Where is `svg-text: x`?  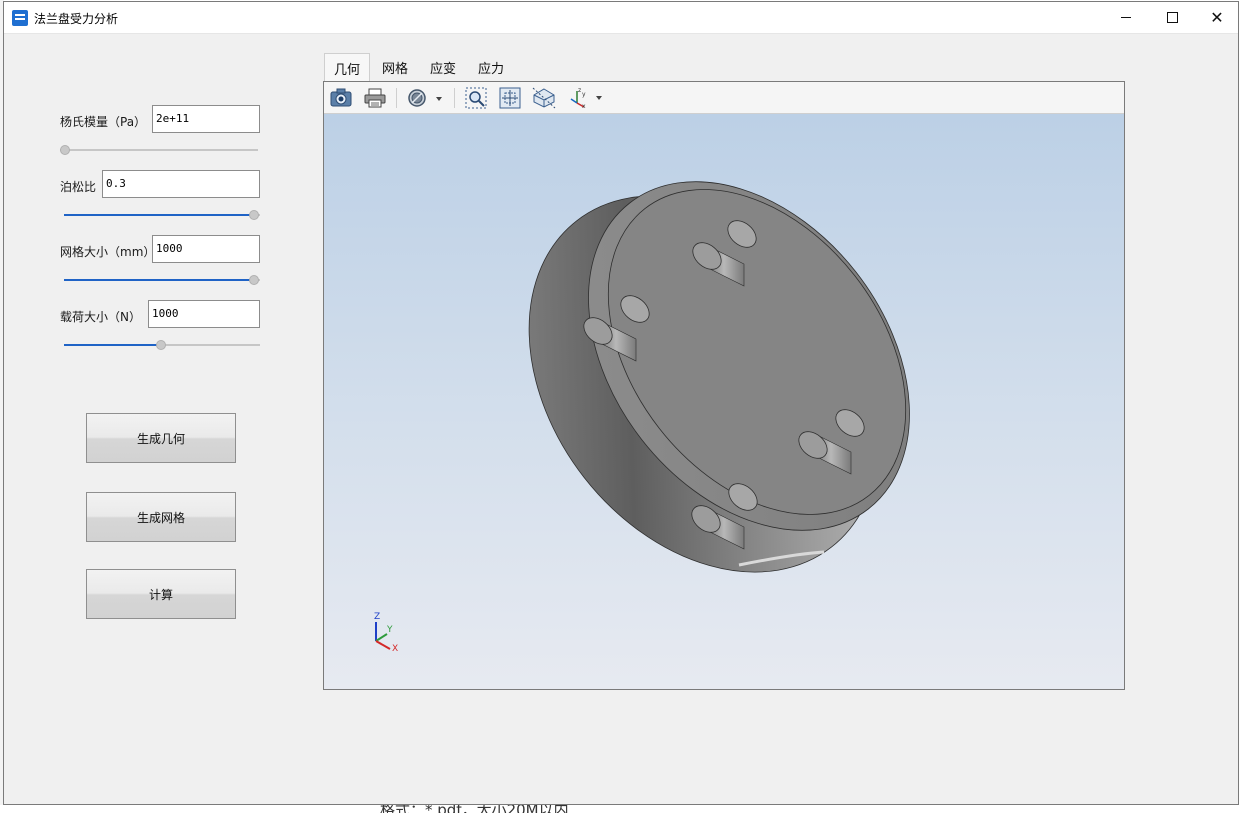
svg-text: x is located at coordinates (584, 106).